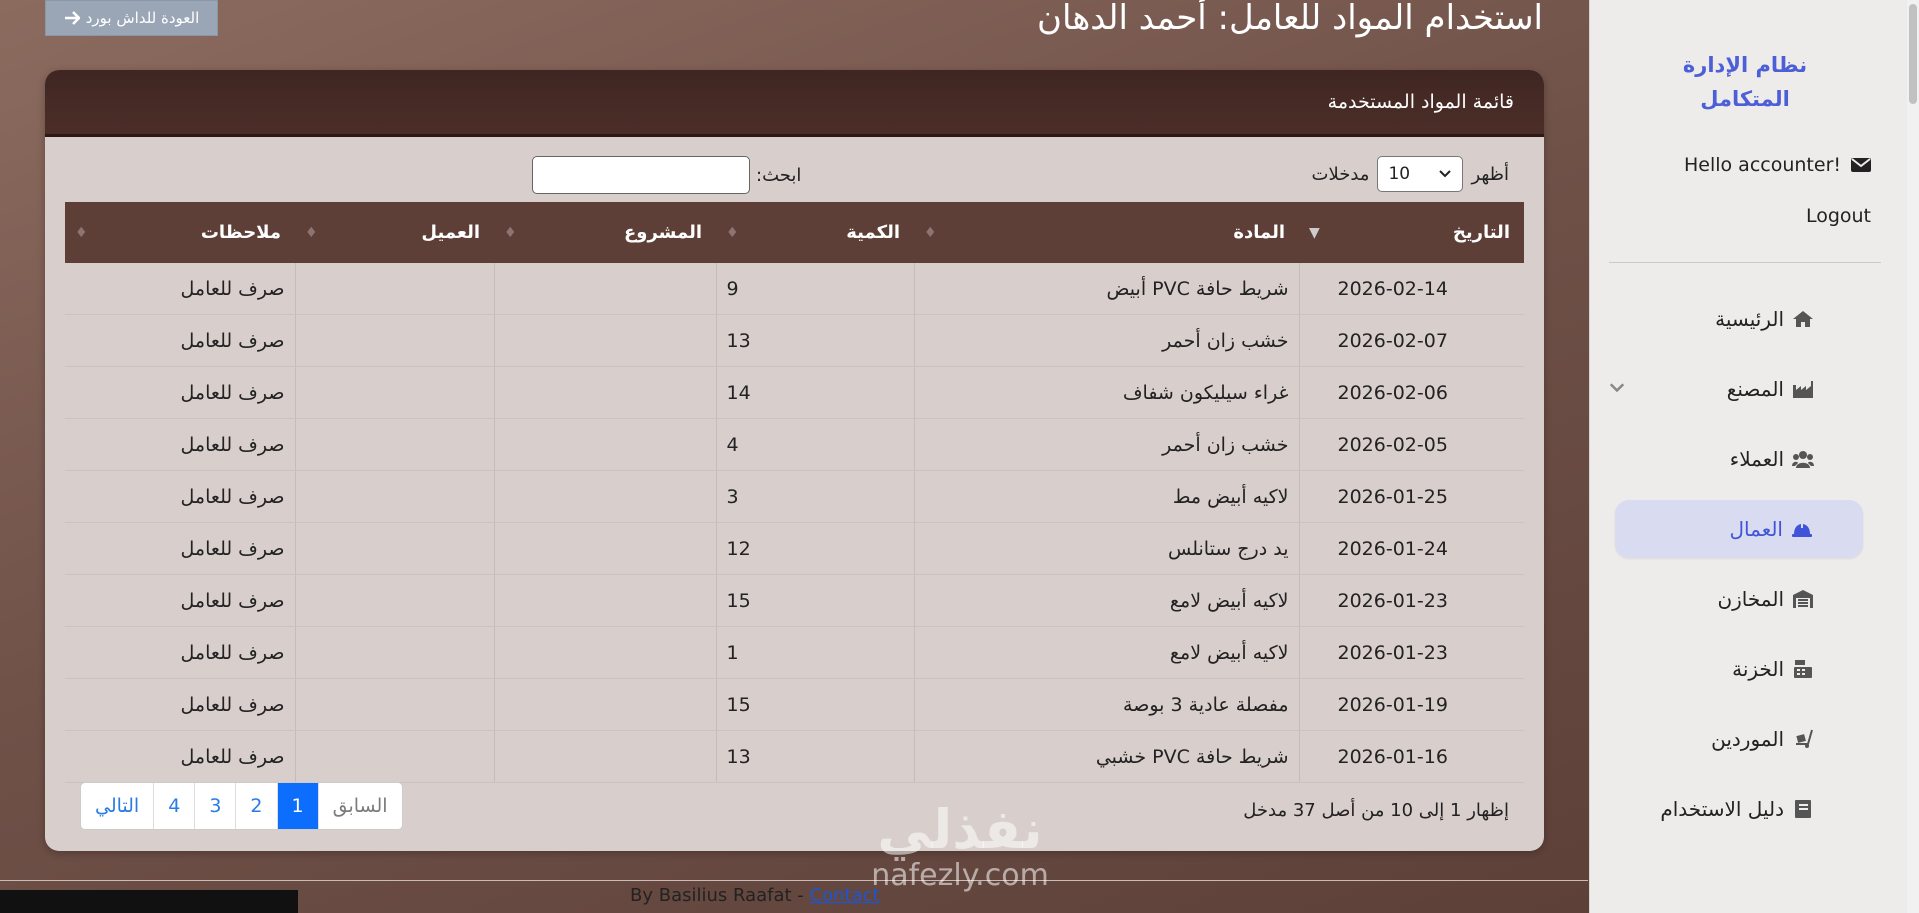 Image resolution: width=1919 pixels, height=913 pixels. Describe the element at coordinates (1739, 529) in the screenshot. I see `sidebar-item-workers: العمال` at that location.